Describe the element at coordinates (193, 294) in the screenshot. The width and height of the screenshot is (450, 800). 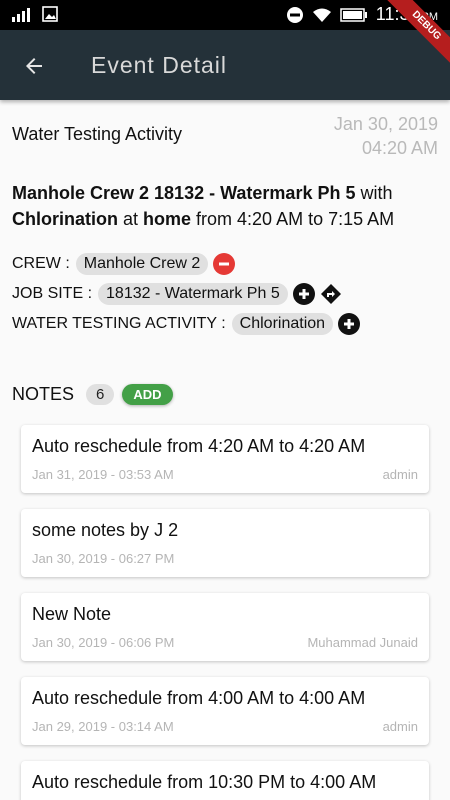
I see `job-site-chip: 18132 - Watermark Ph 5` at that location.